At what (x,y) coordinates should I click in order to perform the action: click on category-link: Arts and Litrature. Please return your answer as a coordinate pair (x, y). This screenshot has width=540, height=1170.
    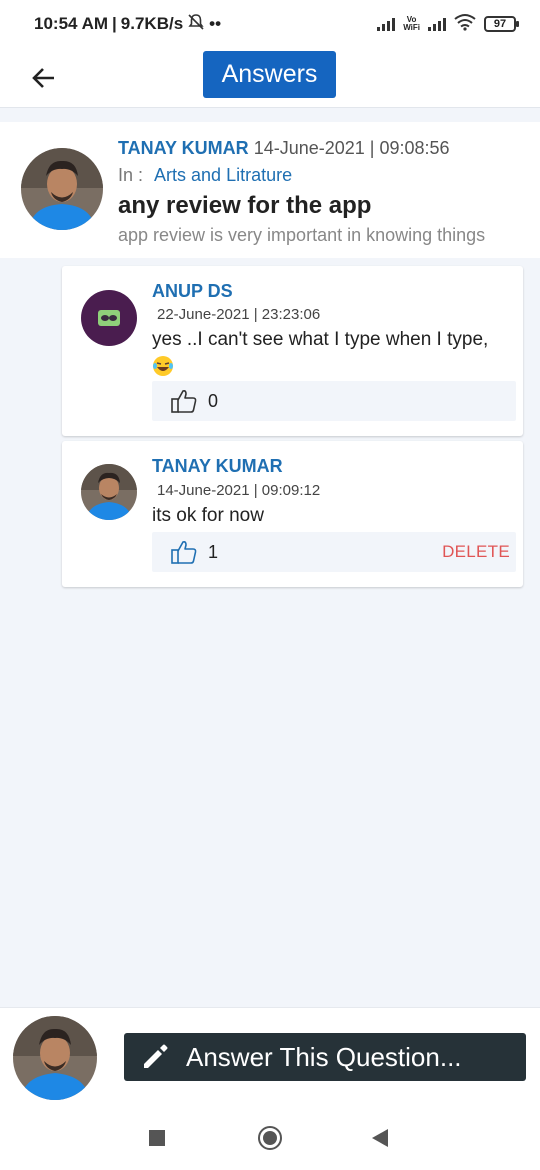
    Looking at the image, I should click on (223, 175).